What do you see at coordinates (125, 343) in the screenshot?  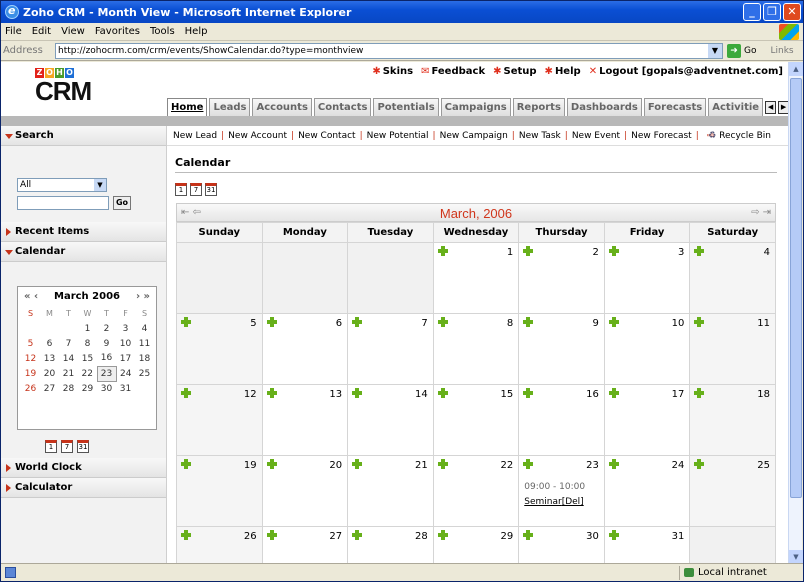 I see `mini-day: 10` at bounding box center [125, 343].